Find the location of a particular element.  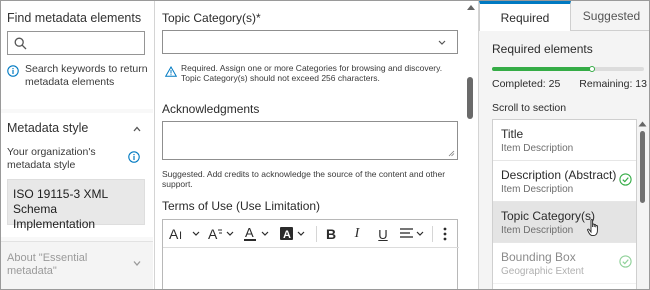

section-item-description: Description (Abstract) Item Description is located at coordinates (564, 181).